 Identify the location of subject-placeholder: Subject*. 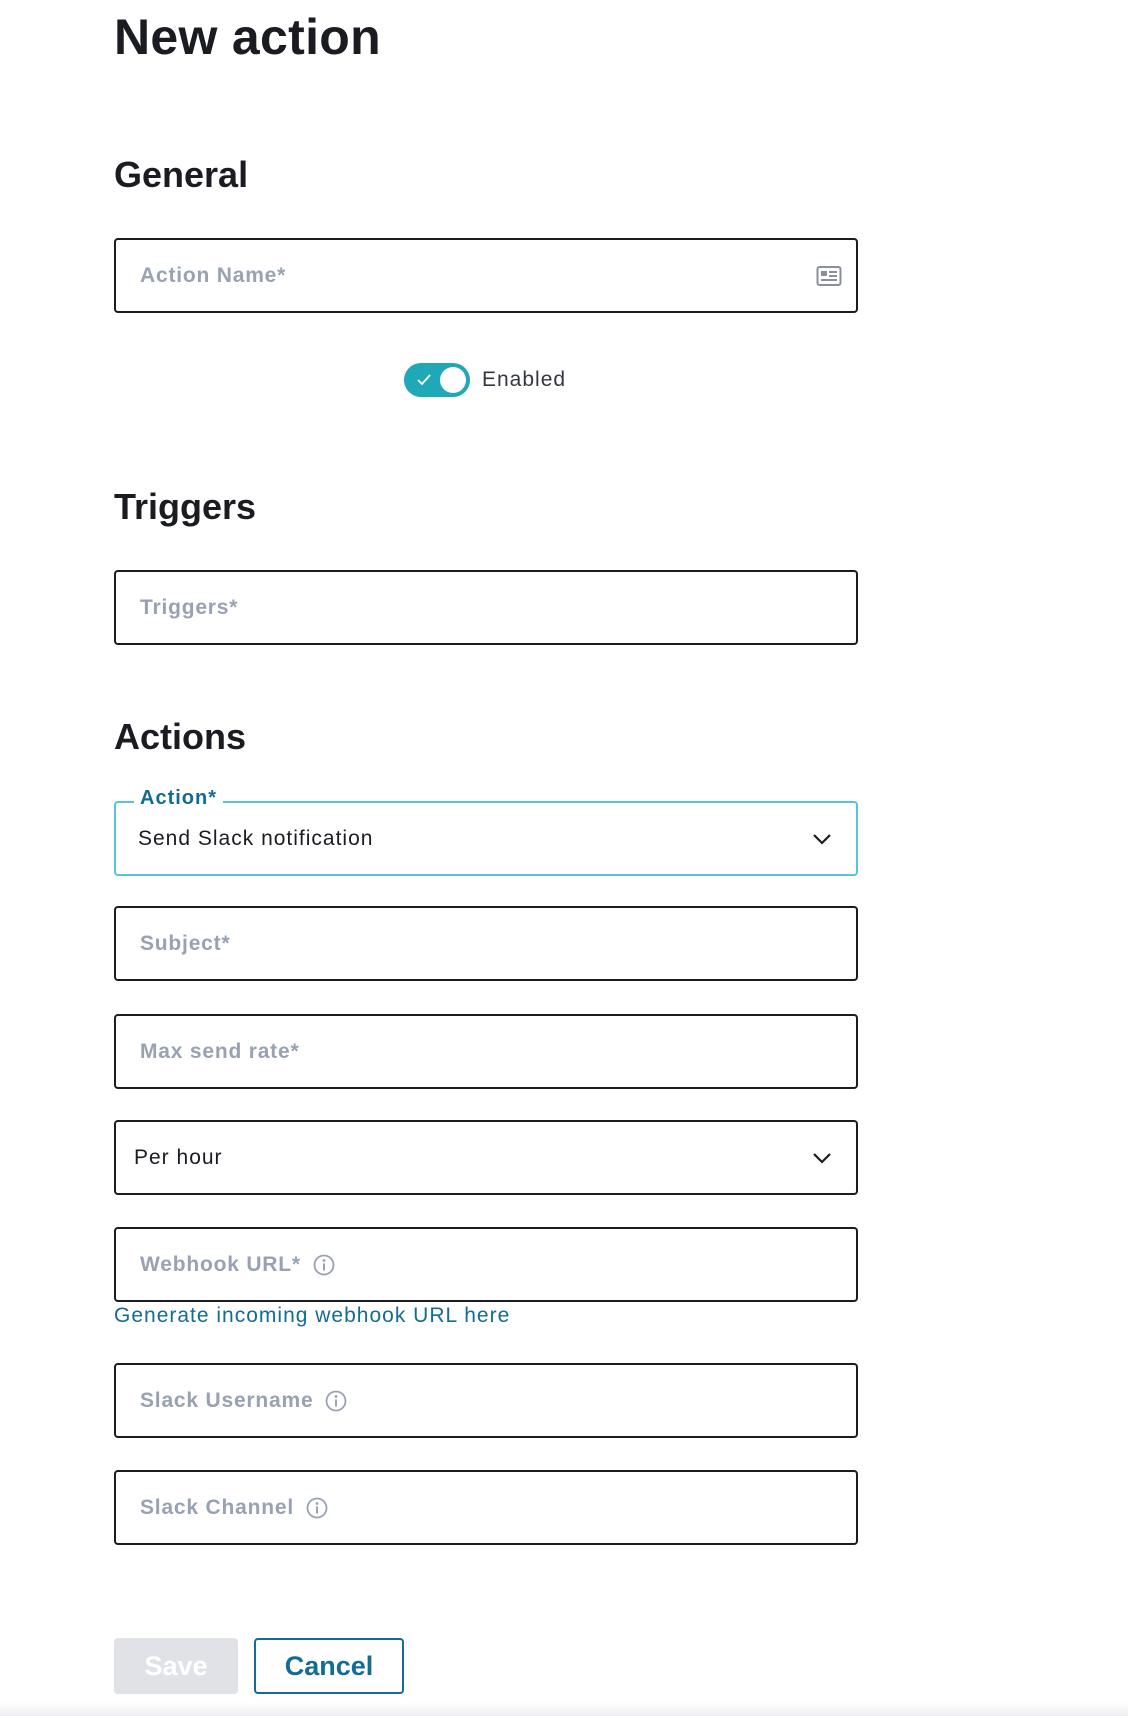
(185, 943).